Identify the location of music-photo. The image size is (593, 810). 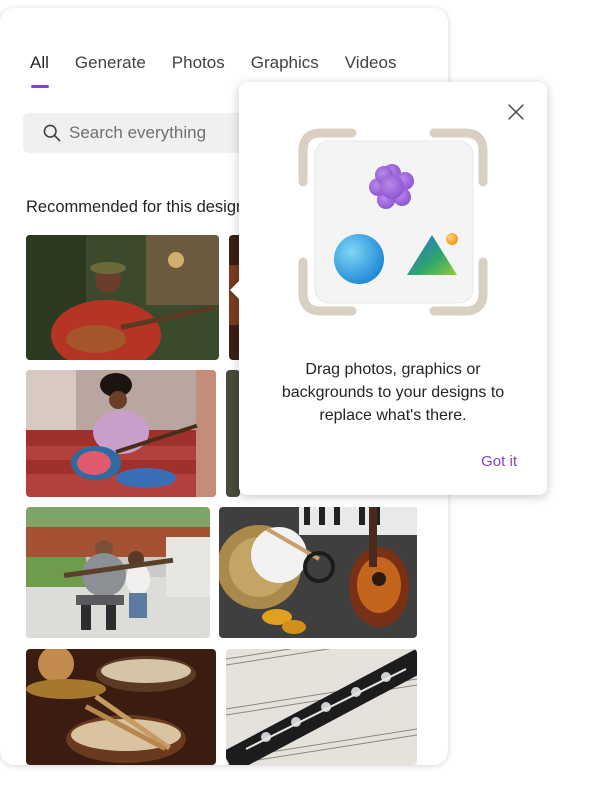
(233, 433).